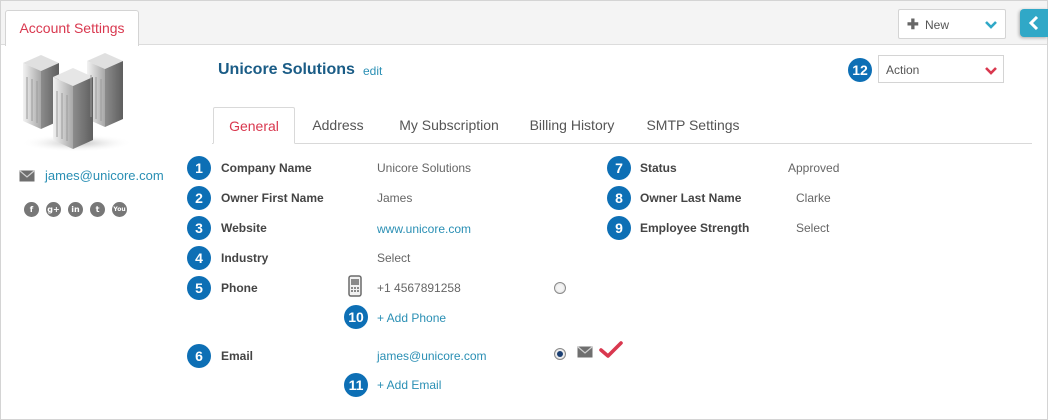 Image resolution: width=1048 pixels, height=420 pixels. What do you see at coordinates (199, 356) in the screenshot?
I see `marker-6: 6` at bounding box center [199, 356].